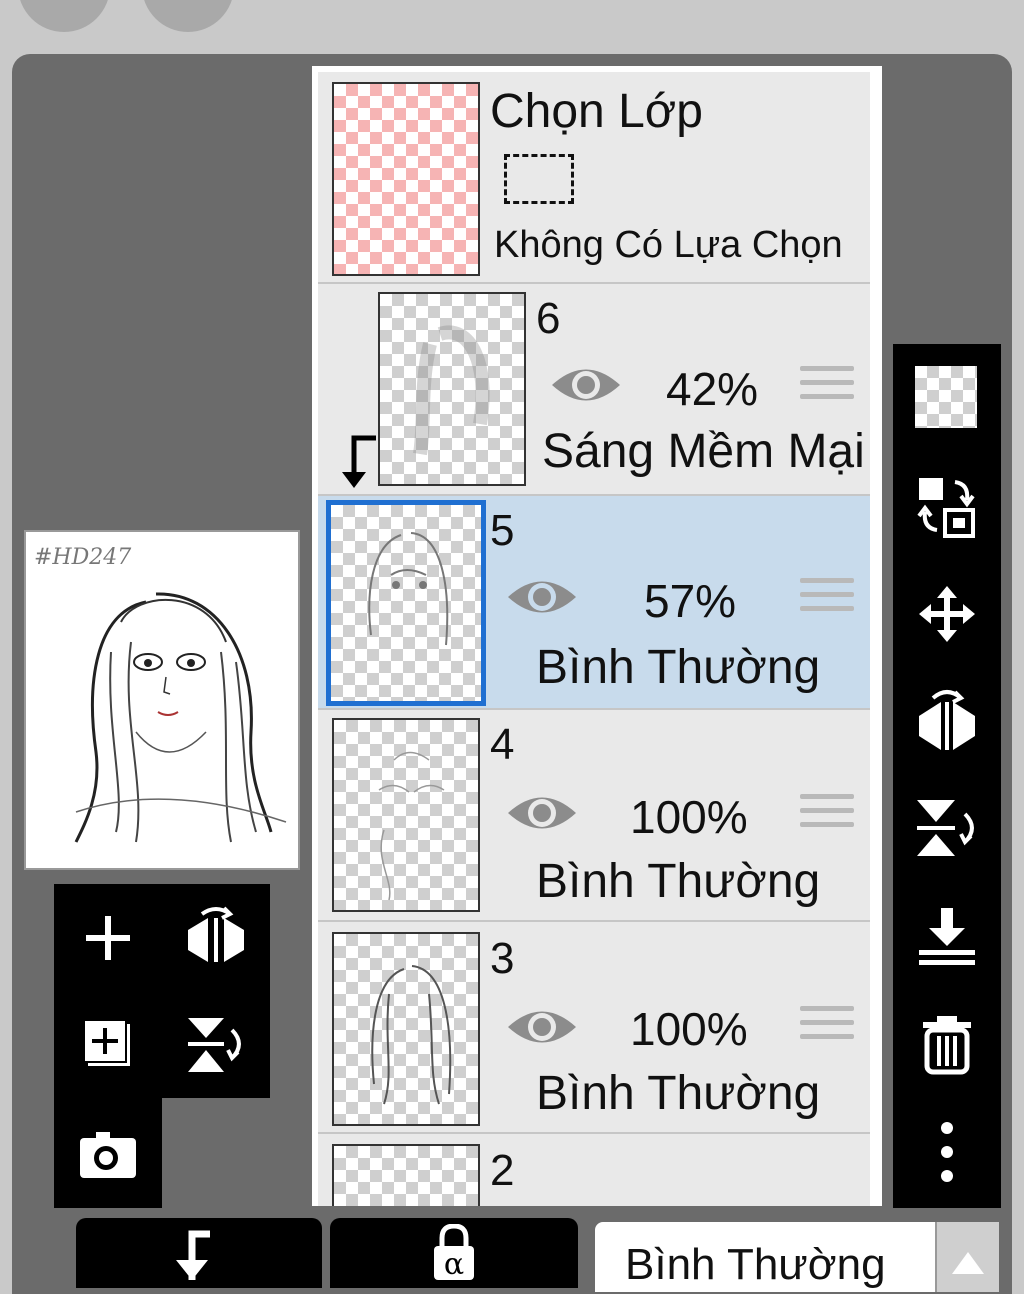  What do you see at coordinates (452, 389) in the screenshot?
I see `layer-6-thumbnail` at bounding box center [452, 389].